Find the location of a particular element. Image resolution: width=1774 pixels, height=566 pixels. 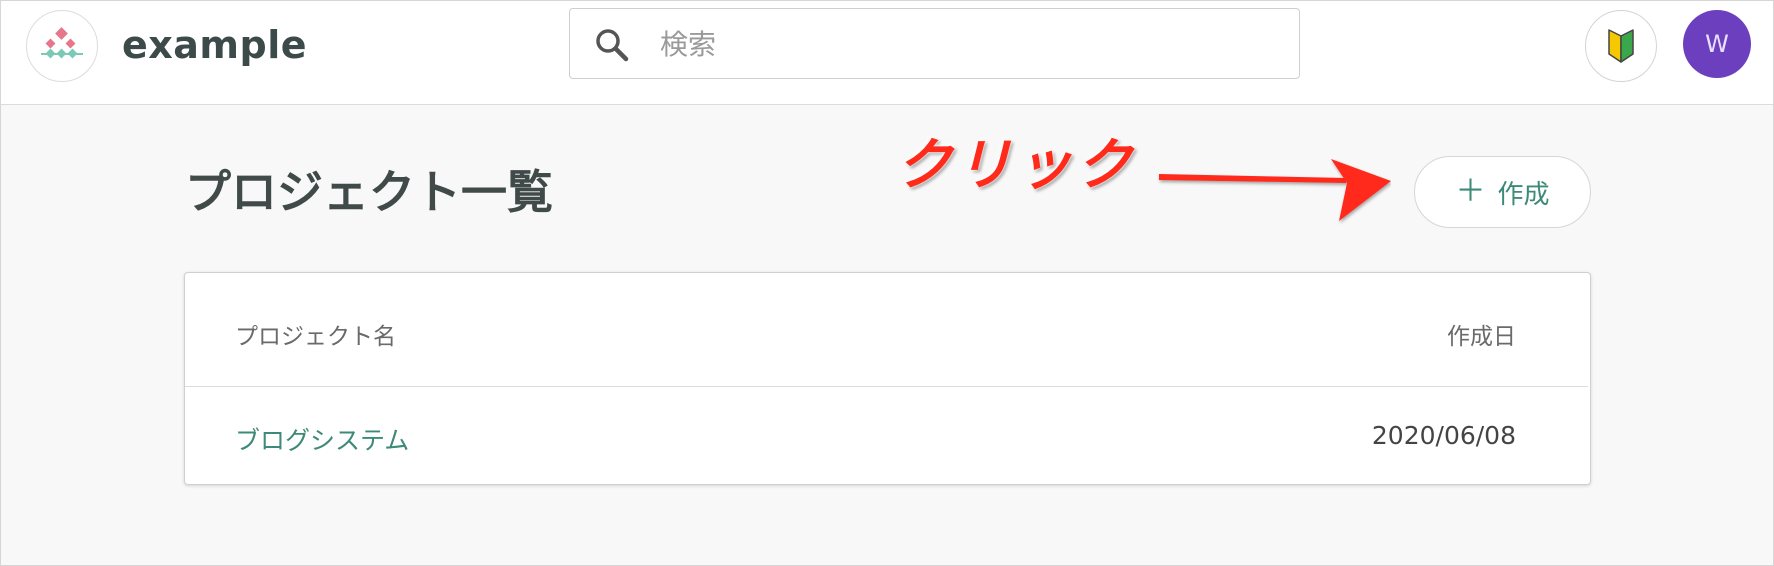

project-created-date: 2020/06/08 is located at coordinates (1443, 435).